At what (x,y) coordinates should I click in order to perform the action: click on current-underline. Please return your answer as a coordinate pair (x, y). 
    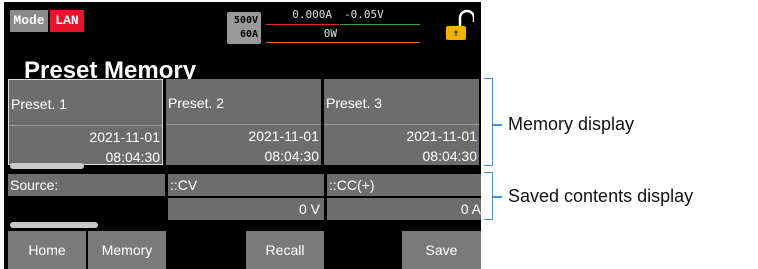
    Looking at the image, I should click on (302, 24).